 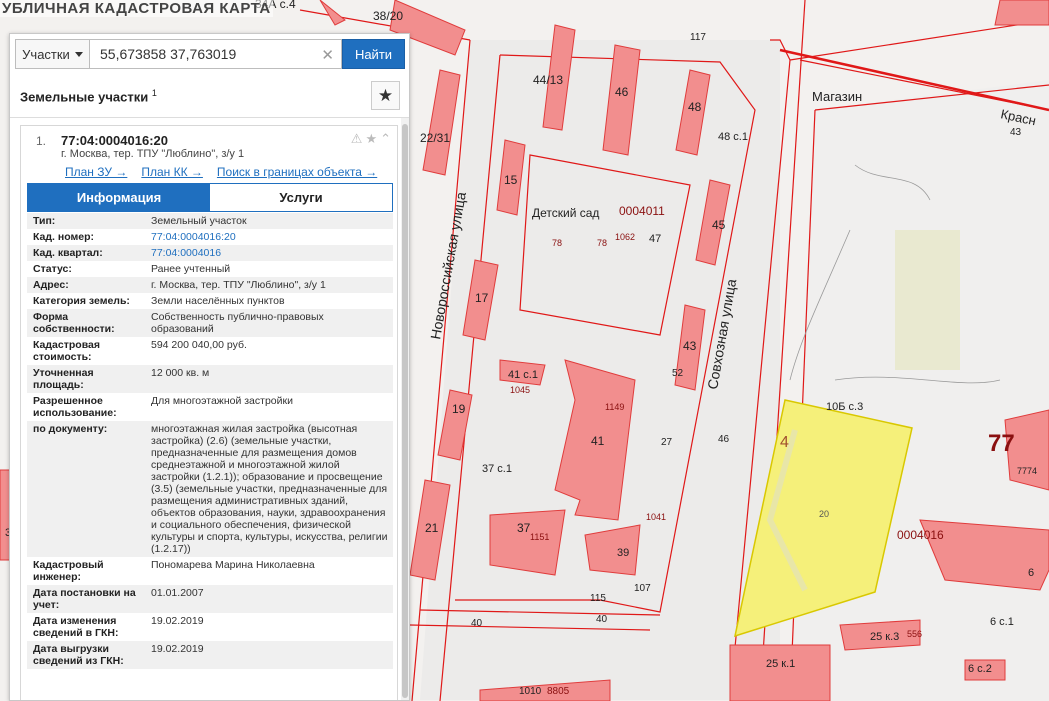 I want to click on park-area, so click(x=927, y=300).